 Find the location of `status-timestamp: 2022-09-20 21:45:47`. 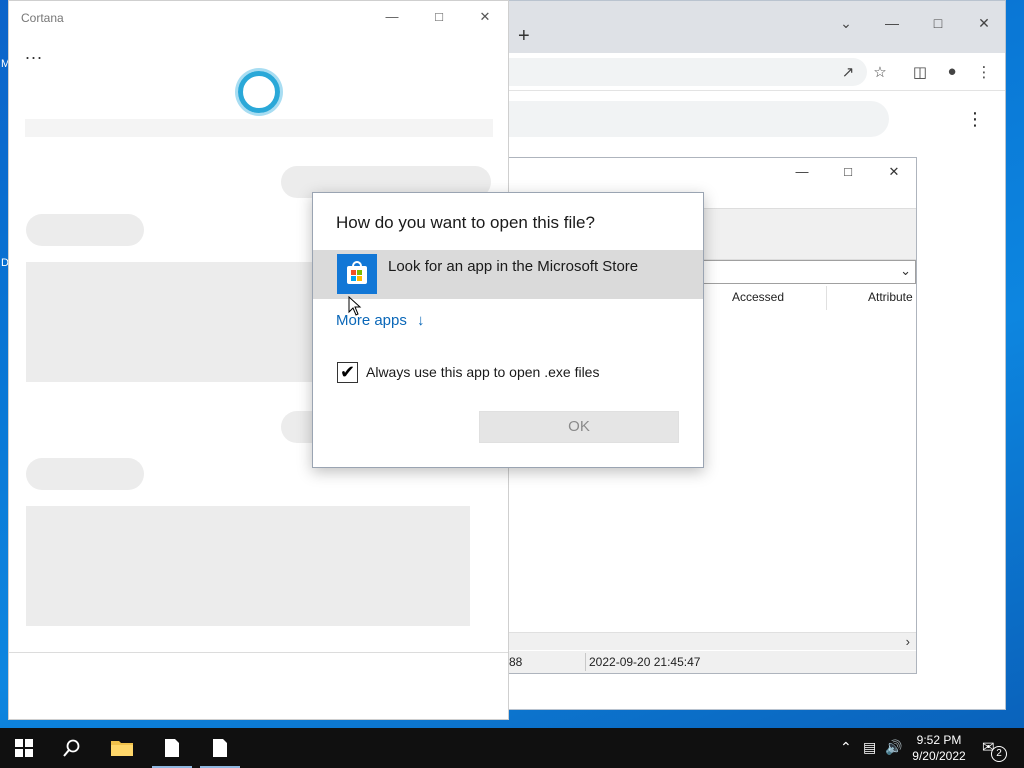

status-timestamp: 2022-09-20 21:45:47 is located at coordinates (645, 662).